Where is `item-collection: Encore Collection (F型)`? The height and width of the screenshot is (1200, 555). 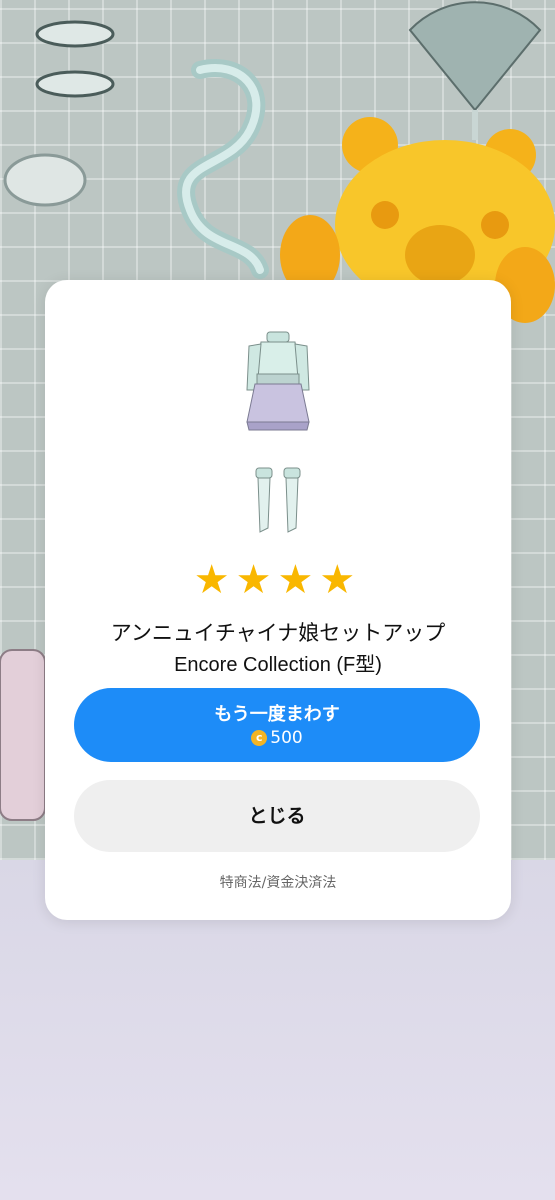
item-collection: Encore Collection (F型) is located at coordinates (278, 665).